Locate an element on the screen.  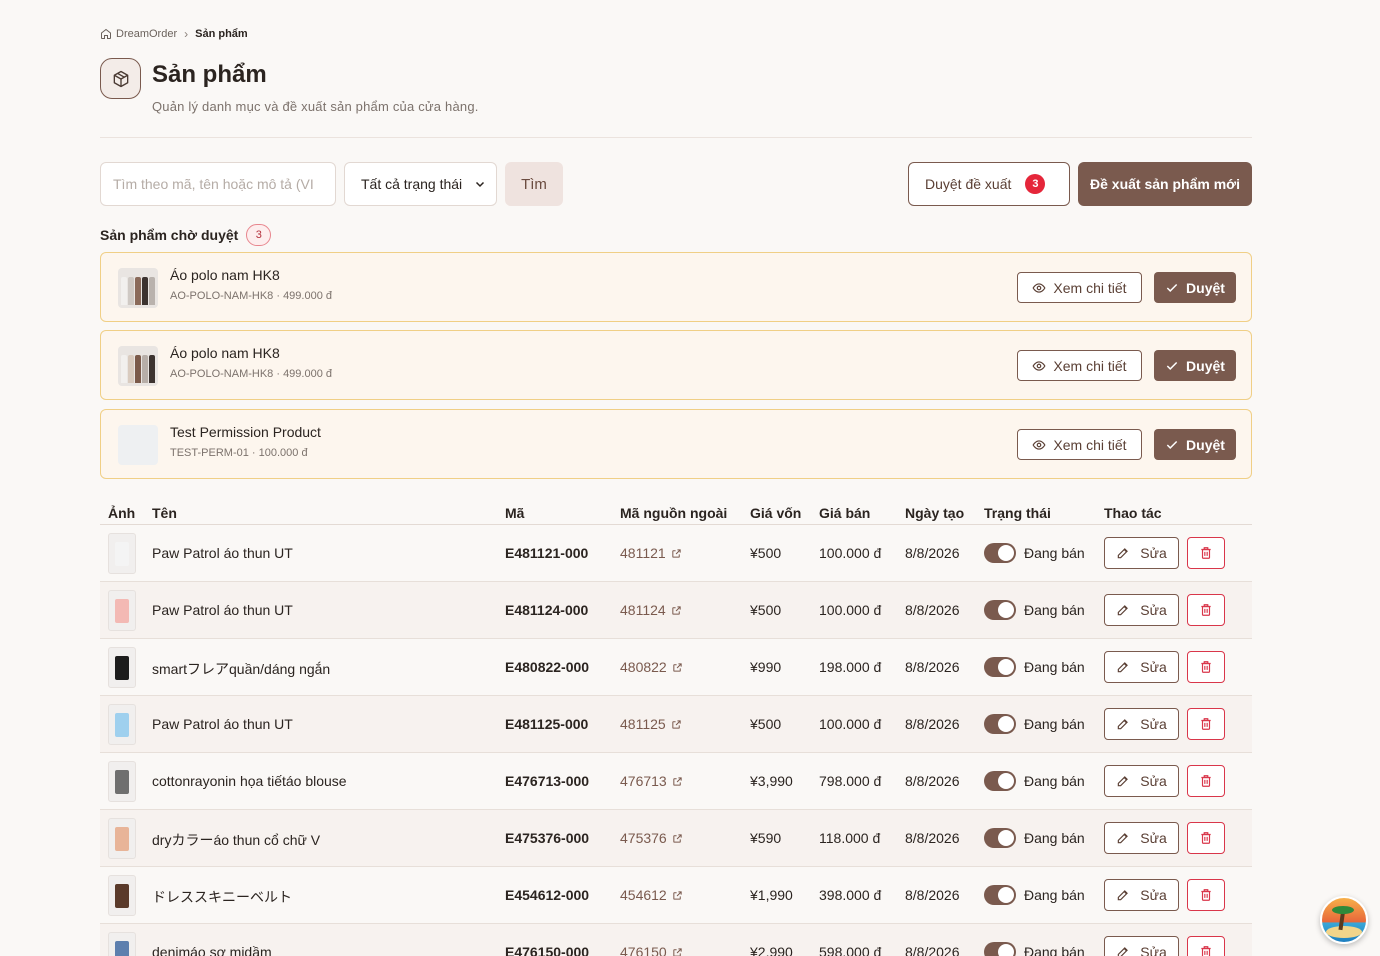
external-source-link: 481121 is located at coordinates (651, 553).